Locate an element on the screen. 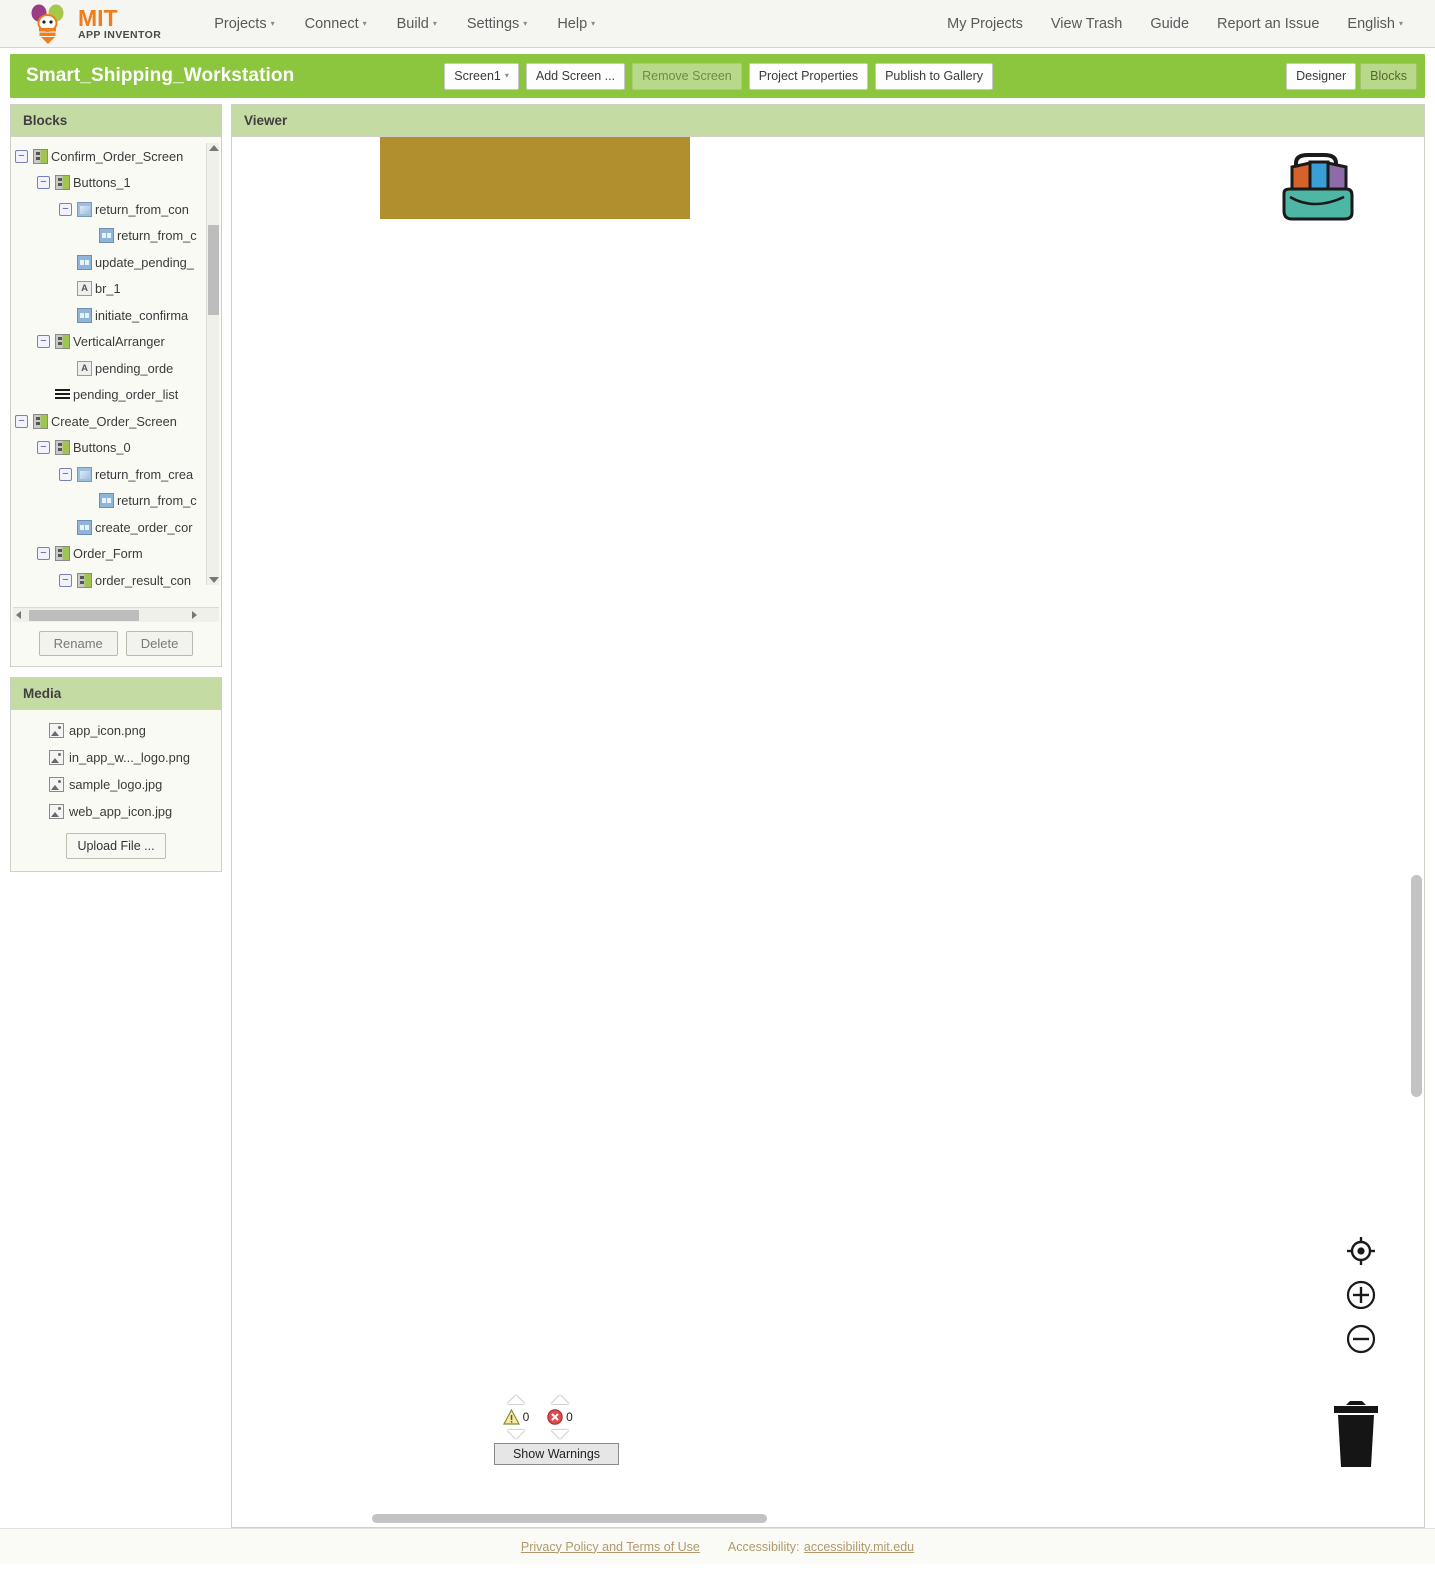 Image resolution: width=1435 pixels, height=1587 pixels. media-item: app_icon.png is located at coordinates (116, 730).